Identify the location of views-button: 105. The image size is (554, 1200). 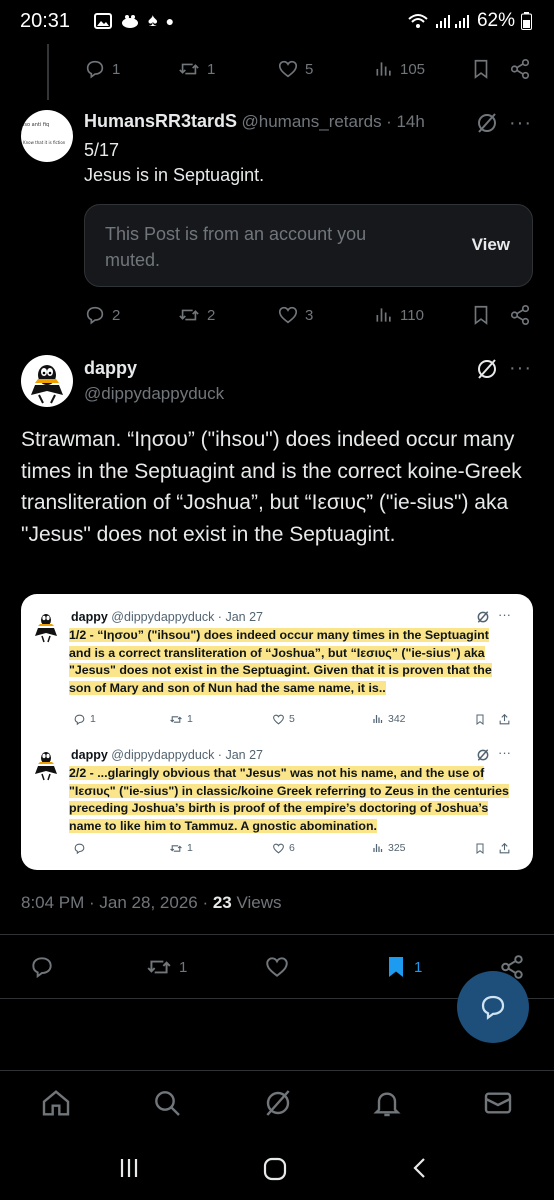
(399, 69).